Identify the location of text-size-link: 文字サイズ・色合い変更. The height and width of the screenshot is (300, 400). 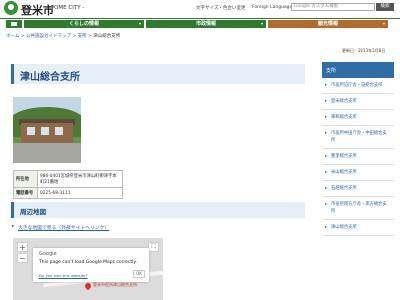
(220, 8).